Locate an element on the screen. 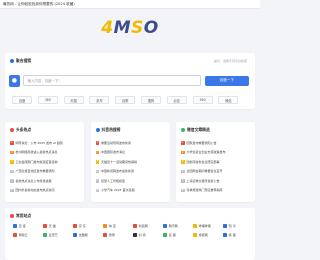  tab-engine: 天猫 is located at coordinates (73, 100).